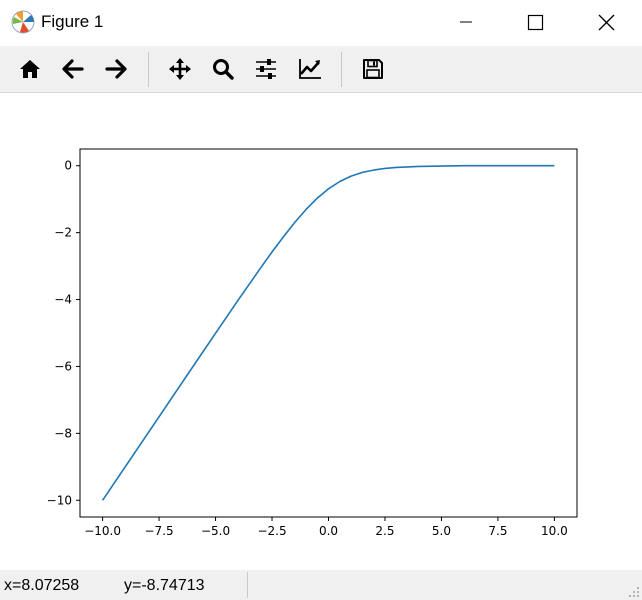  I want to click on pan-button, so click(180, 69).